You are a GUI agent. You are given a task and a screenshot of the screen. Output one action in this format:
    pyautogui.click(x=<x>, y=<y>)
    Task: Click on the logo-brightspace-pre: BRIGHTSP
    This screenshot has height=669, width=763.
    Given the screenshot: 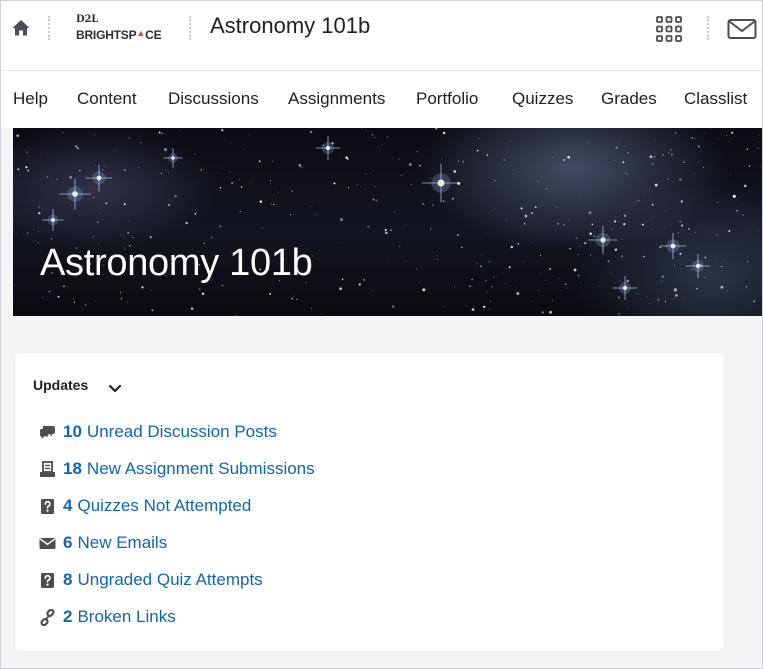 What is the action you would take?
    pyautogui.click(x=106, y=35)
    